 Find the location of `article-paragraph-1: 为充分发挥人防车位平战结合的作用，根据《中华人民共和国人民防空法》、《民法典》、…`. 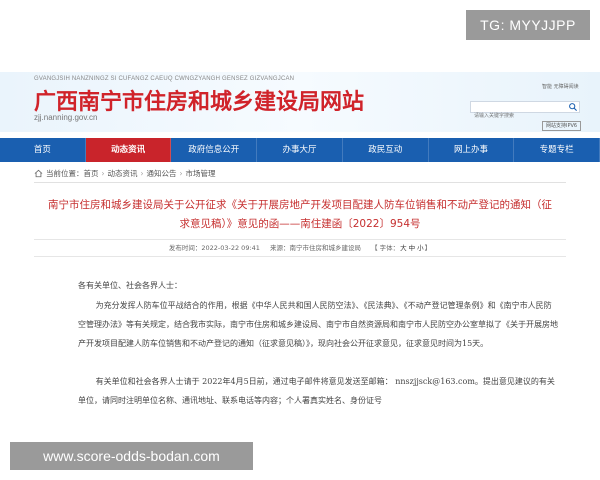

article-paragraph-1: 为充分发挥人防车位平战结合的作用，根据《中华人民共和国人民防空法》、《民法典》、… is located at coordinates (318, 324).